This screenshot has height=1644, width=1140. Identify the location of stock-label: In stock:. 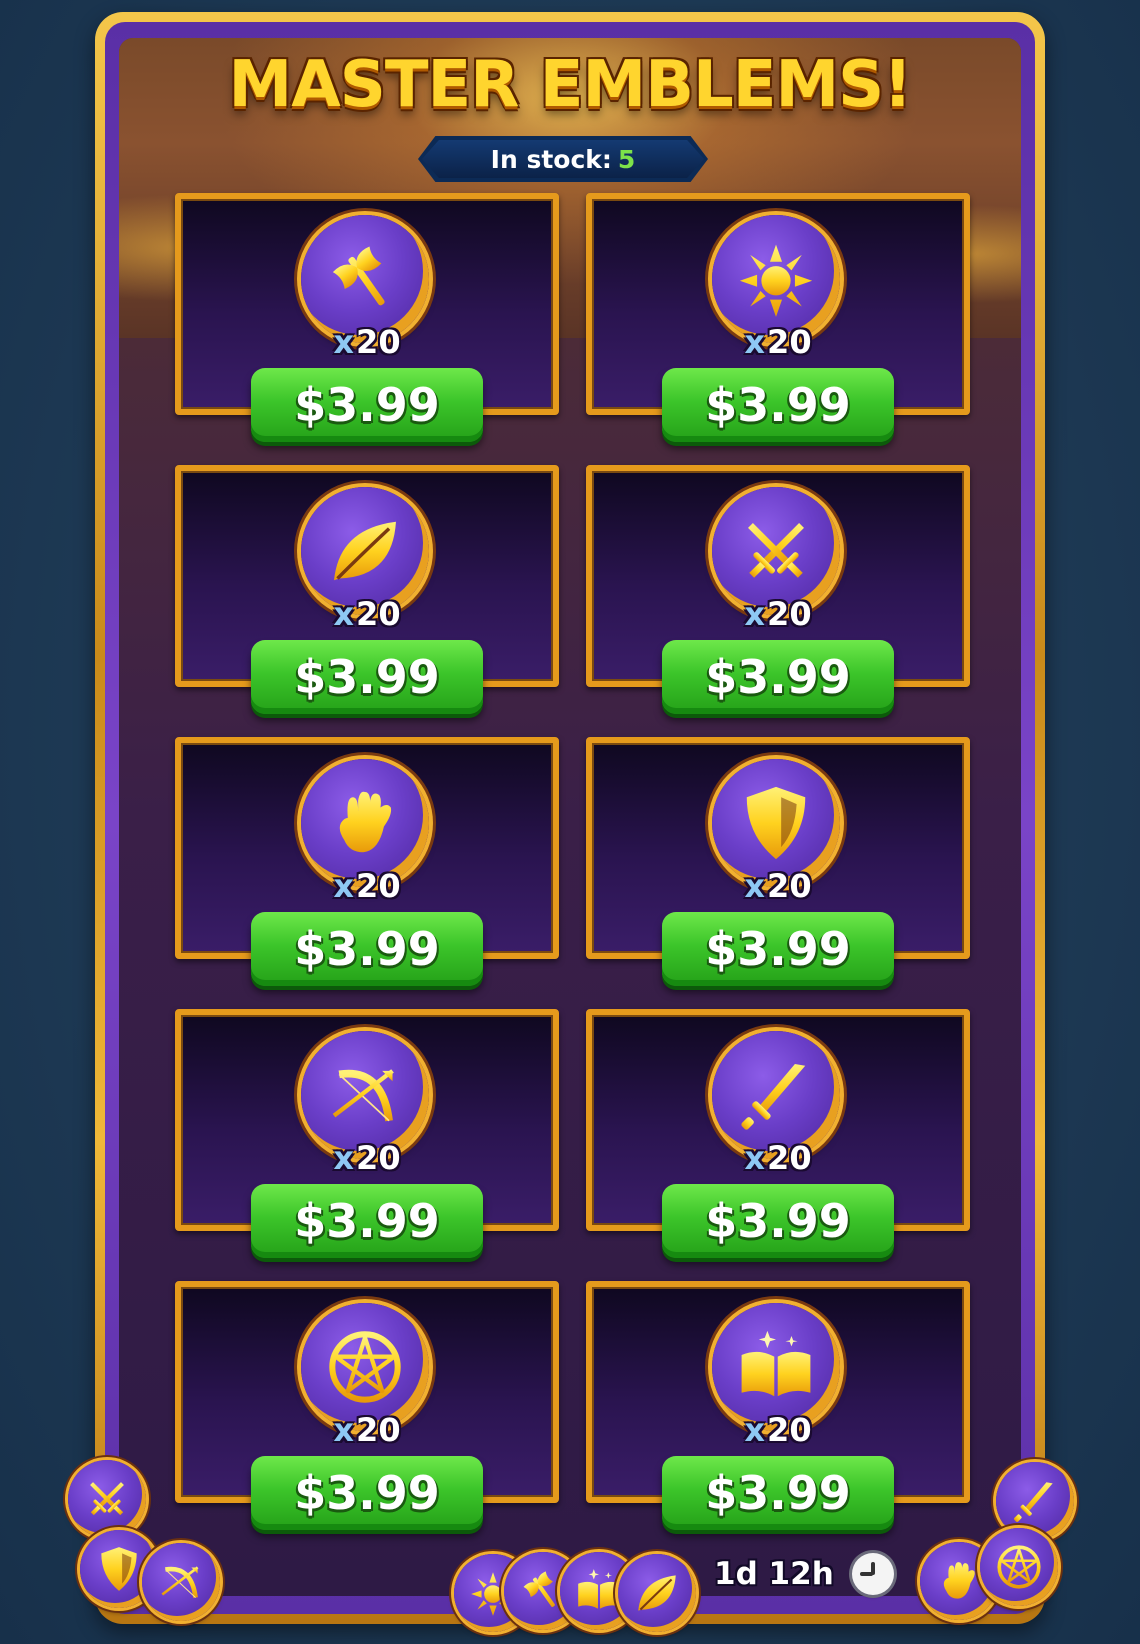
(551, 159).